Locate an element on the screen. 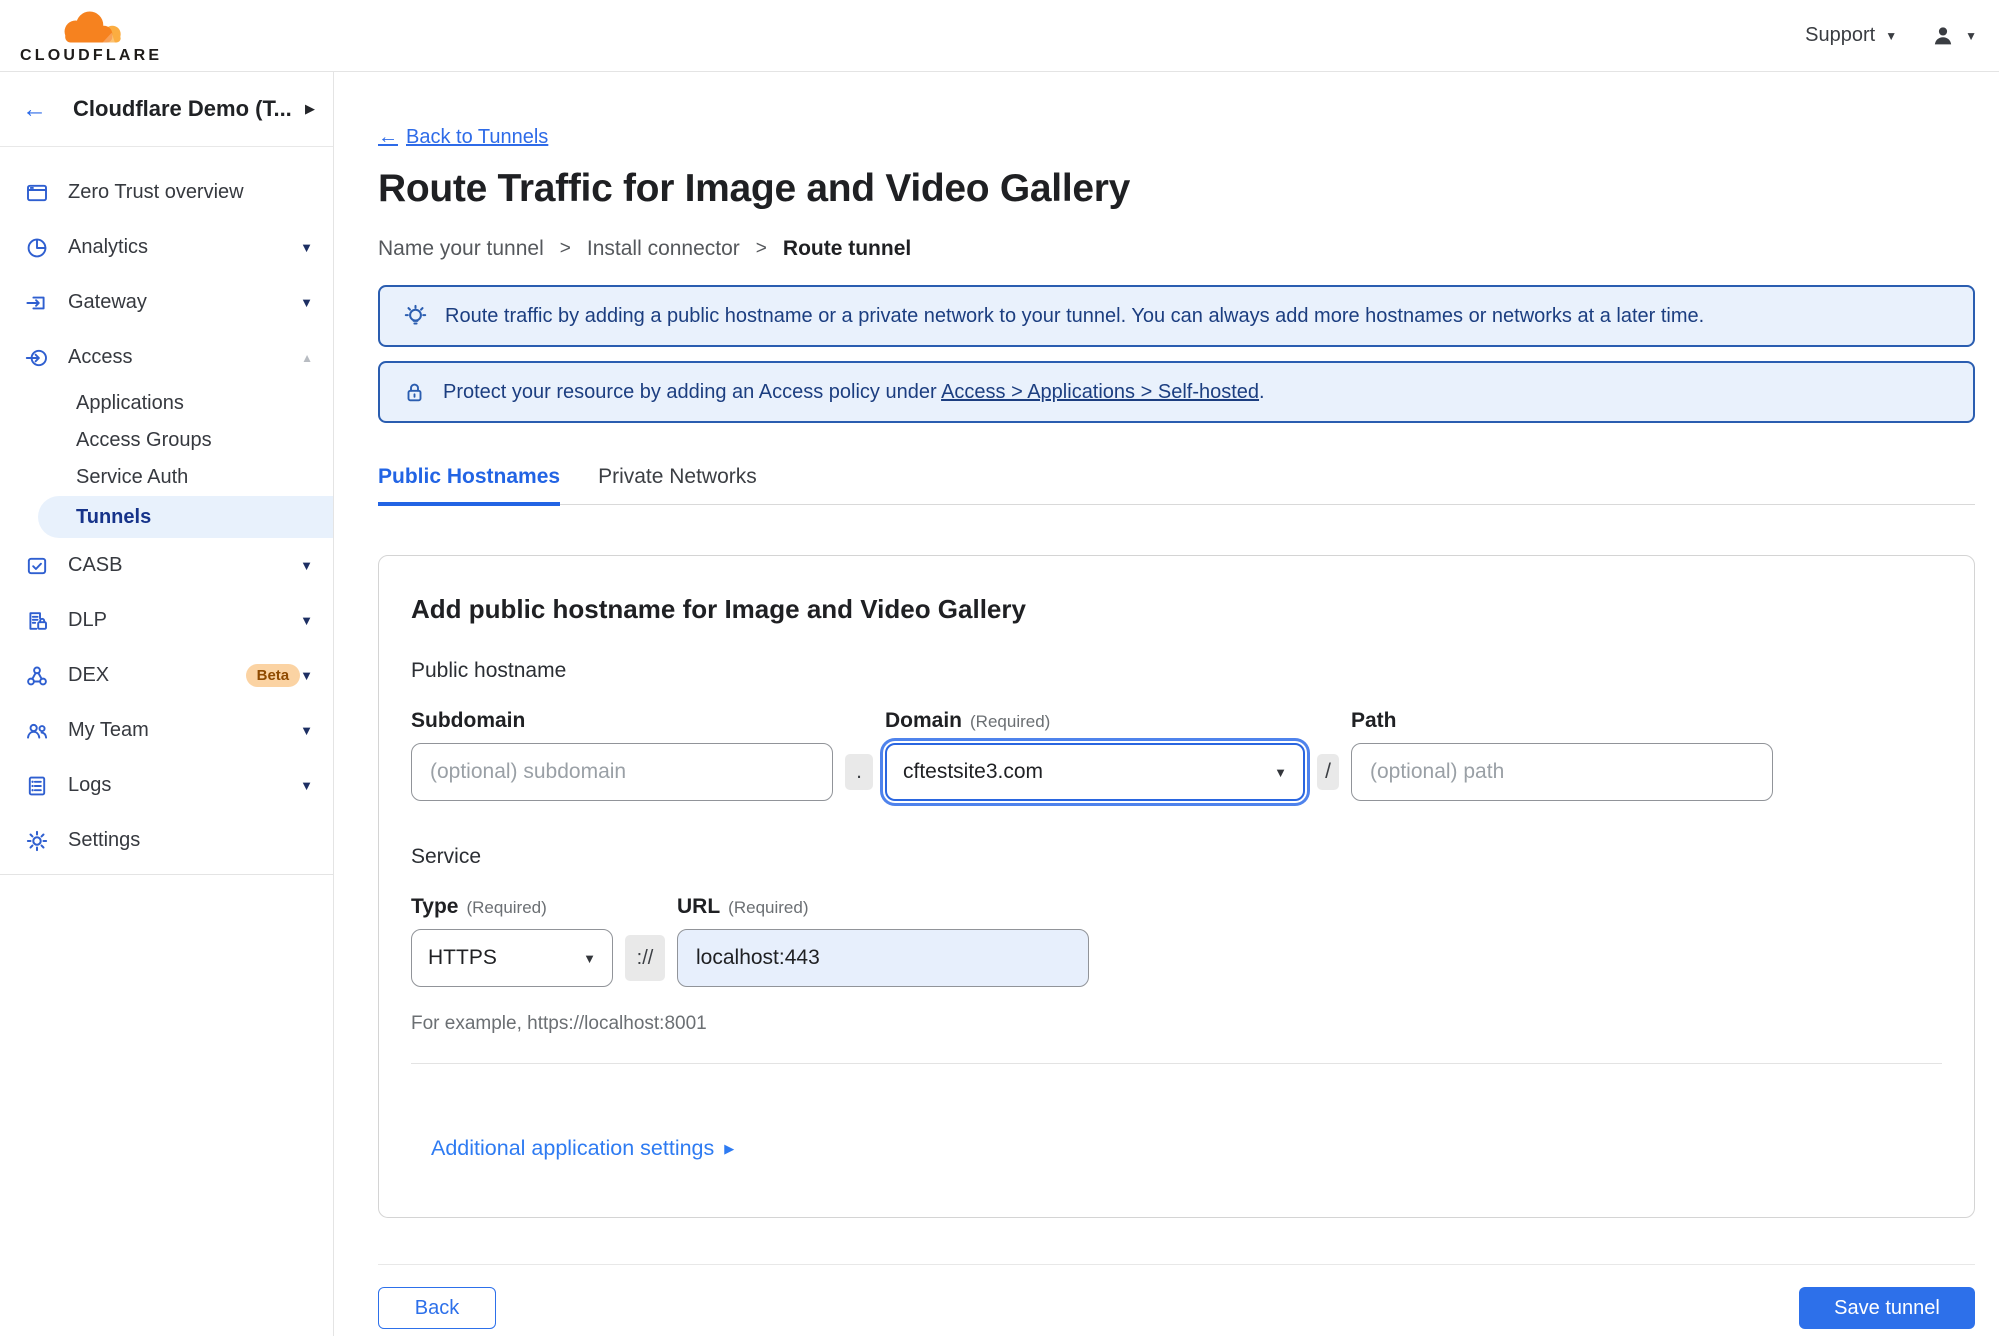  path-label: Path is located at coordinates (1374, 720).